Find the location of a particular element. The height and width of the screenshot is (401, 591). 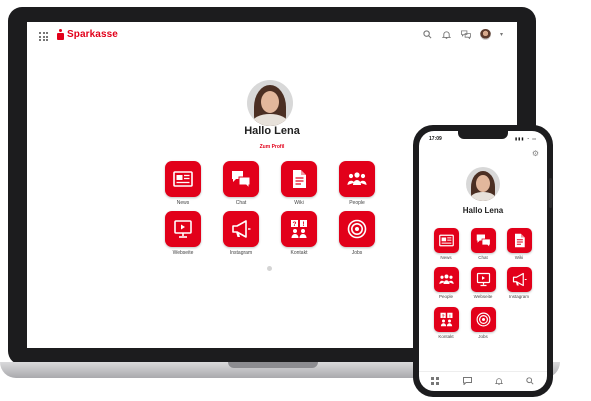

brand-name: Sparkasse is located at coordinates (92, 34).